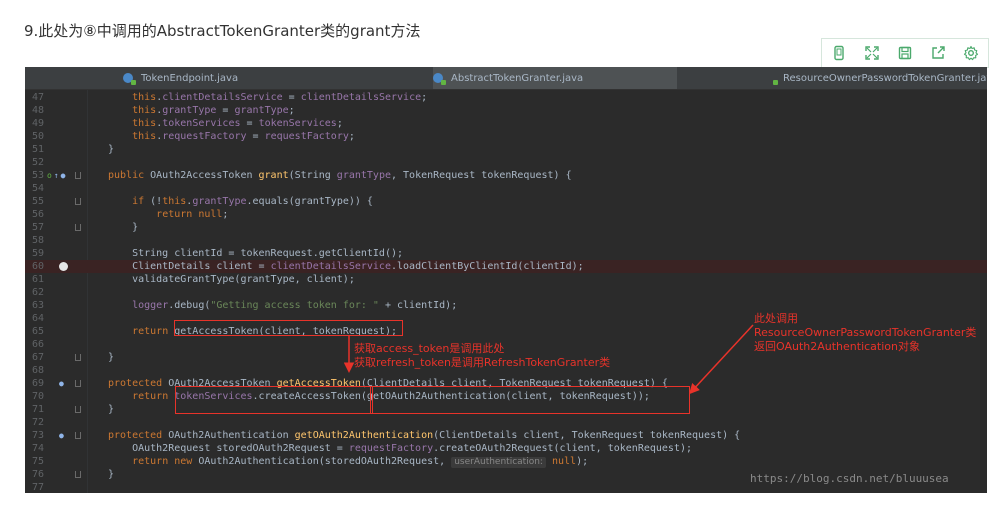 This screenshot has height=517, width=1004. Describe the element at coordinates (274, 400) in the screenshot. I see `highlight-box-create-access-token` at that location.